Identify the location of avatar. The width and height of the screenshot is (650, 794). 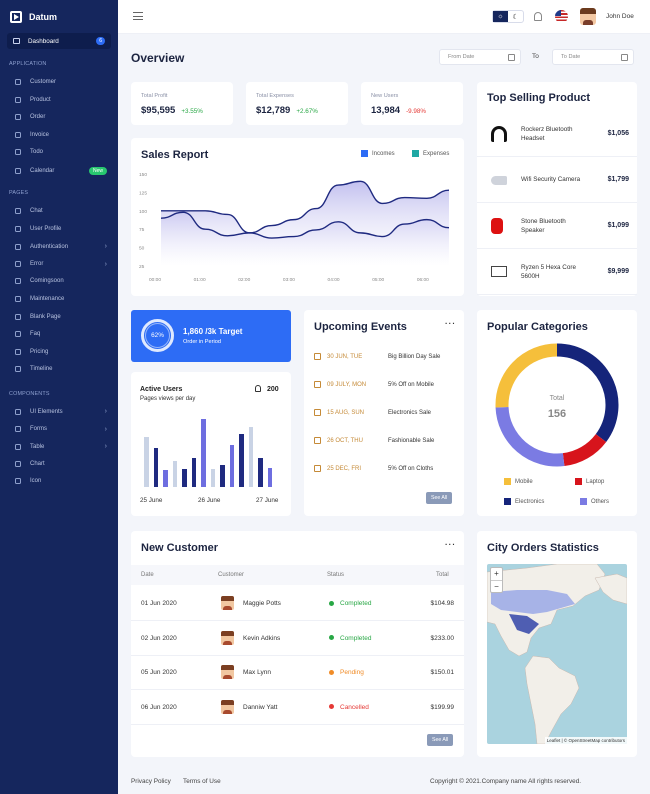
(588, 16).